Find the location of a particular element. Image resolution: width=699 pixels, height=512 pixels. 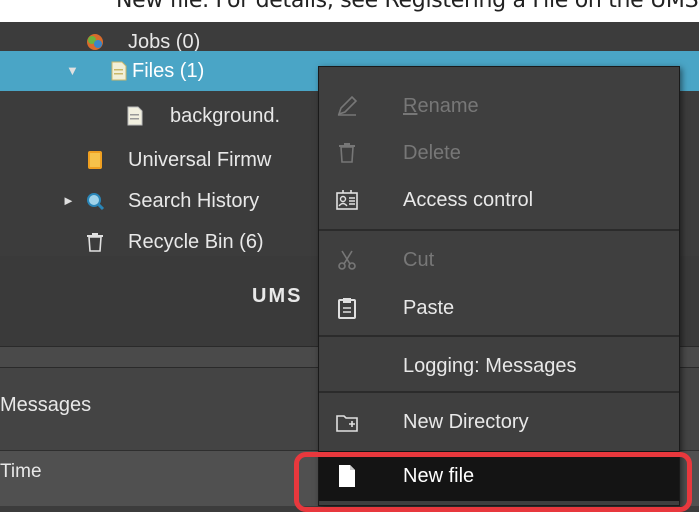

recycle-bin-icon is located at coordinates (95, 242).